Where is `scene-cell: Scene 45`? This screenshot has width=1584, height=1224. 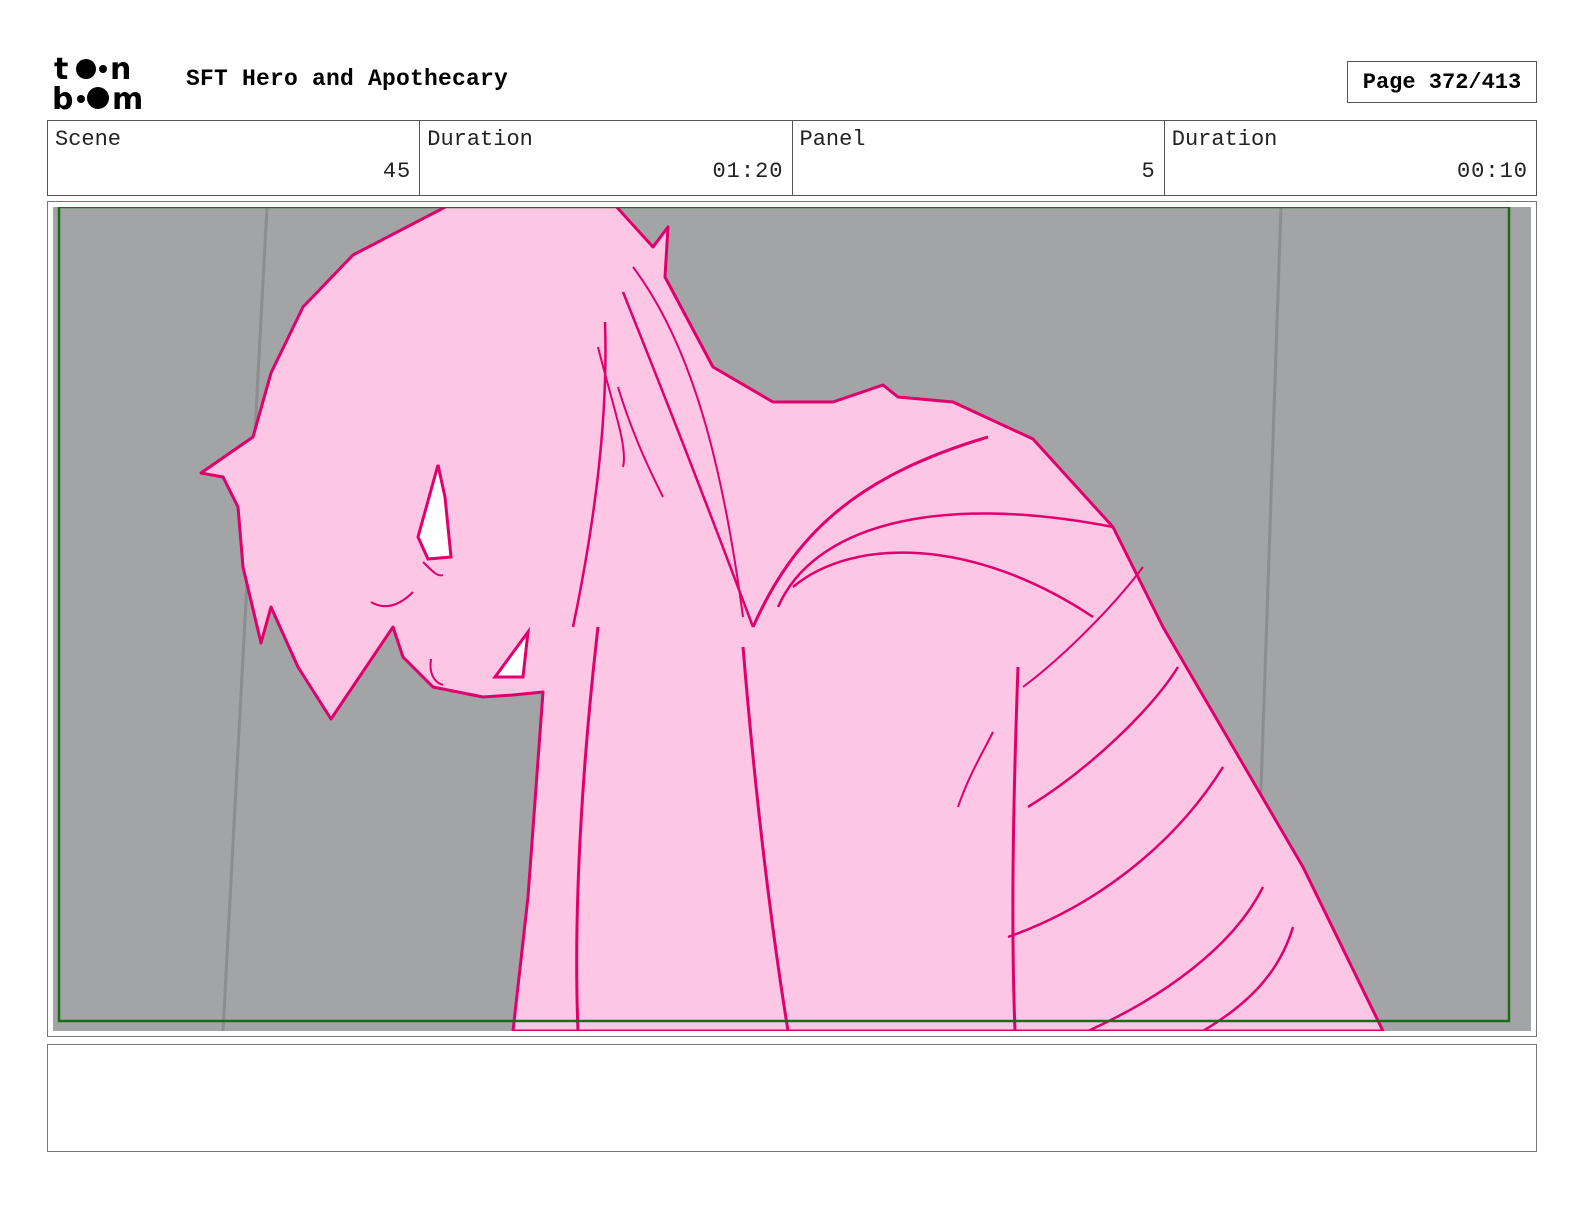 scene-cell: Scene 45 is located at coordinates (233, 158).